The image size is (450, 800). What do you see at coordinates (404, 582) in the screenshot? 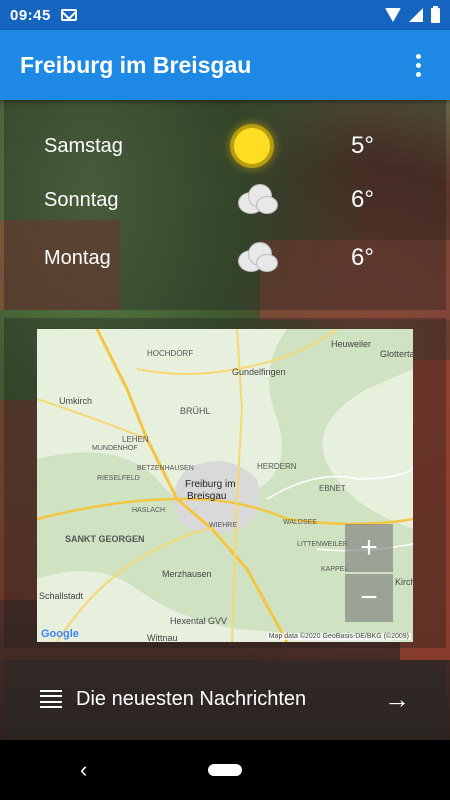
I see `map-label: Kirch` at bounding box center [404, 582].